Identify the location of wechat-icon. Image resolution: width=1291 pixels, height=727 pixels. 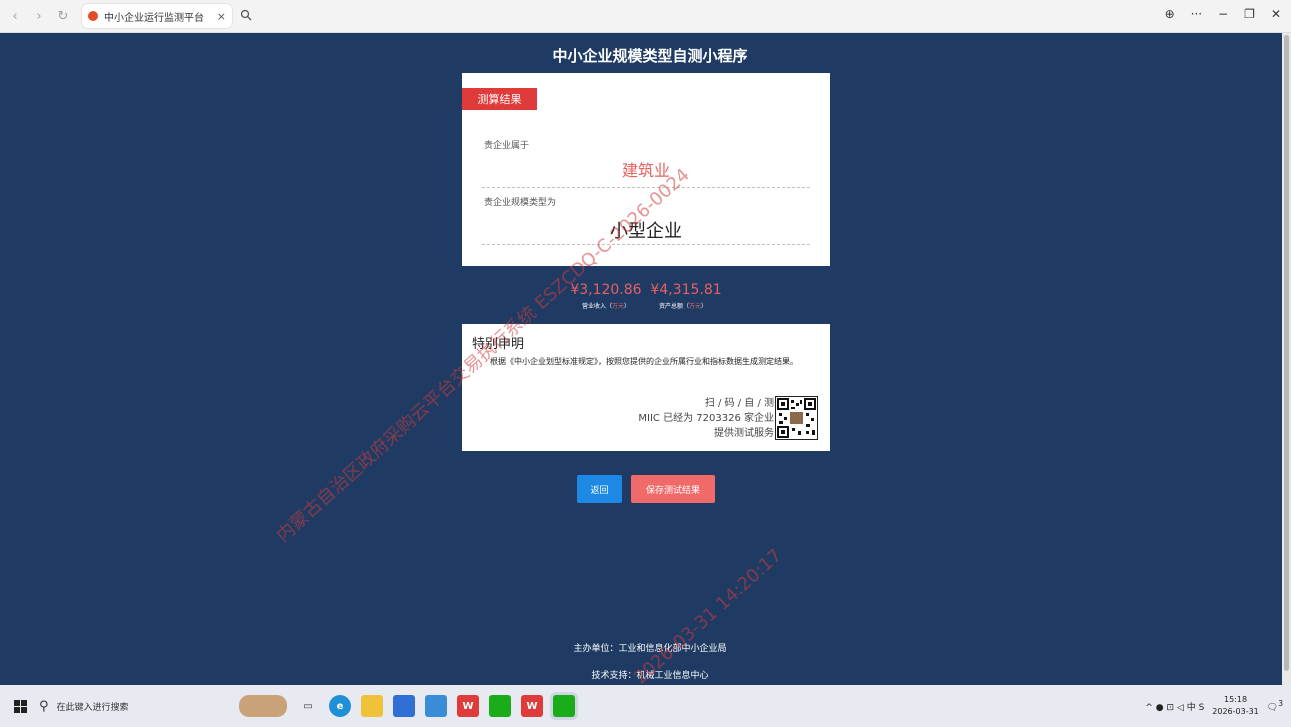
(500, 706).